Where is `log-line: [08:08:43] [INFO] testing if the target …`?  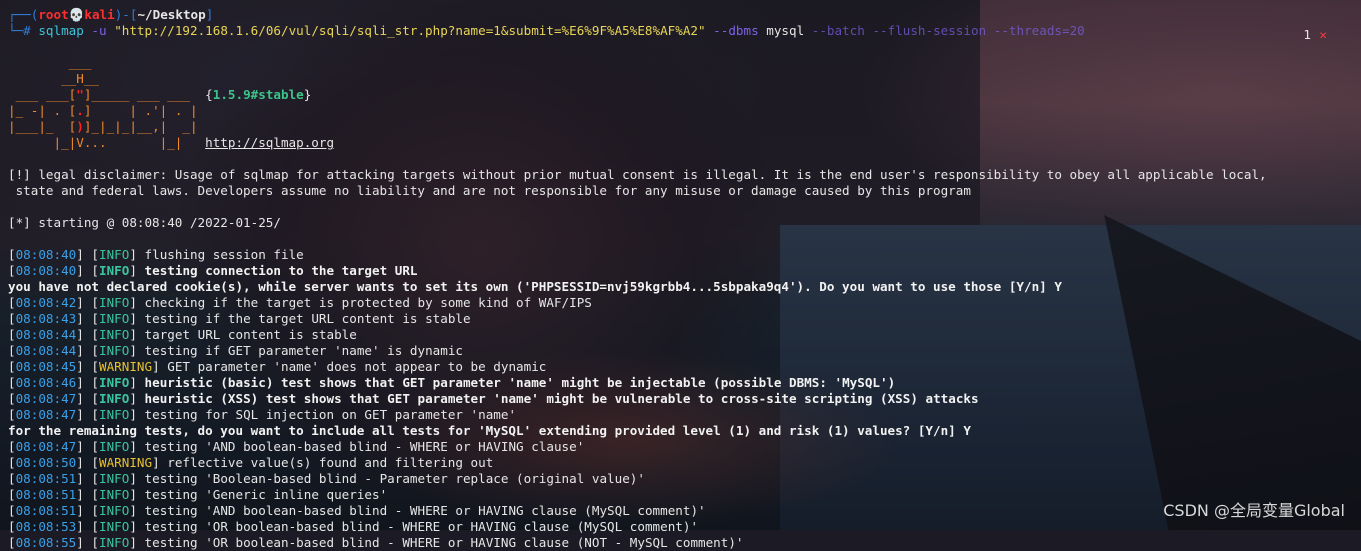 log-line: [08:08:43] [INFO] testing if the target … is located at coordinates (239, 318).